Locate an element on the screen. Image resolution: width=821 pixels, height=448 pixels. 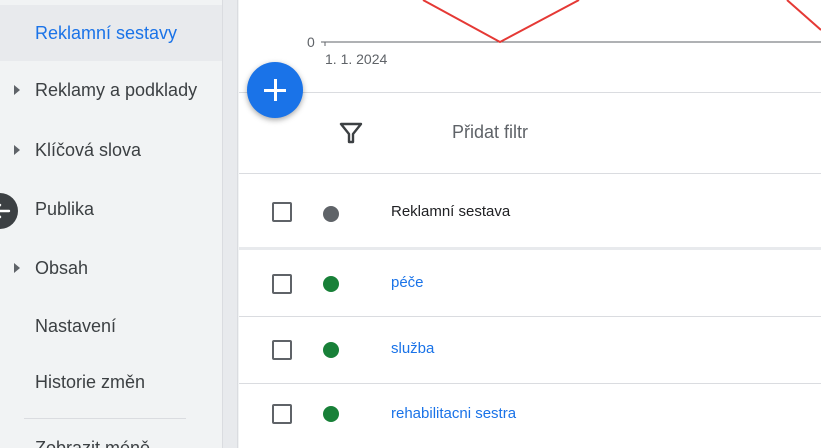
sidebar-item-label: Historie změn is located at coordinates (90, 381).